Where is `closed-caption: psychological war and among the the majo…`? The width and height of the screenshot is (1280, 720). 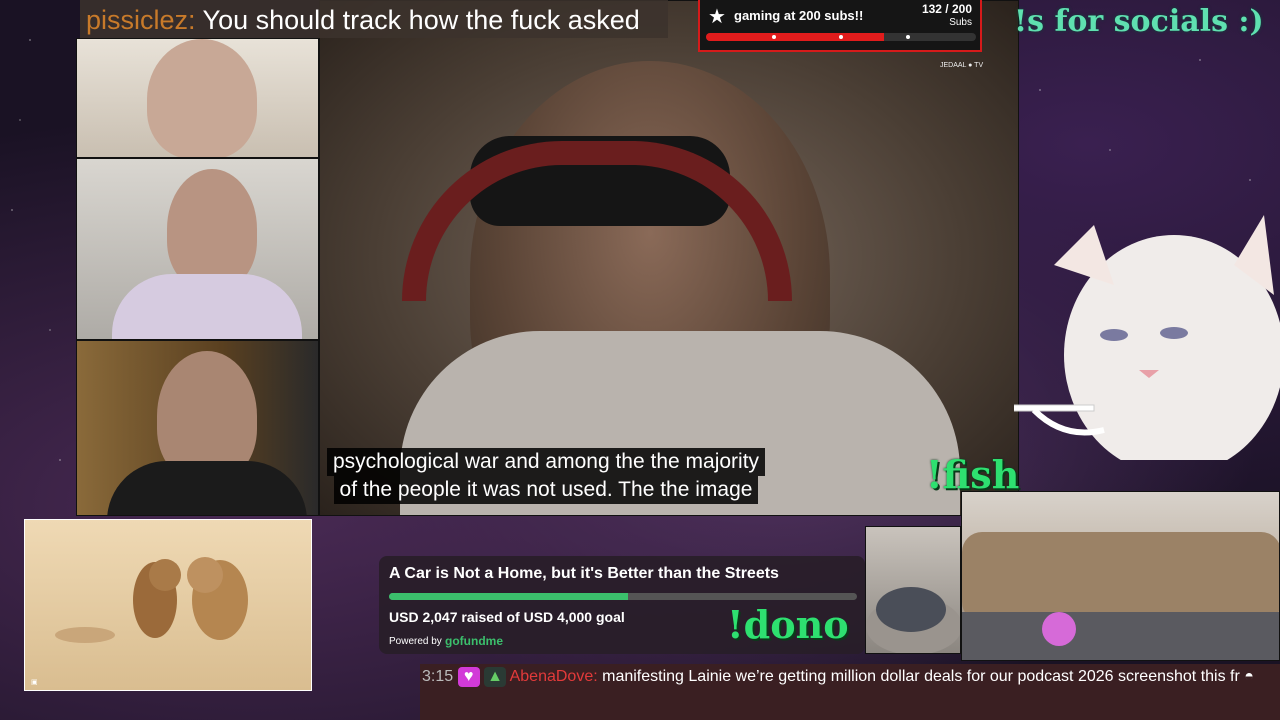 closed-caption: psychological war and among the the majo… is located at coordinates (546, 476).